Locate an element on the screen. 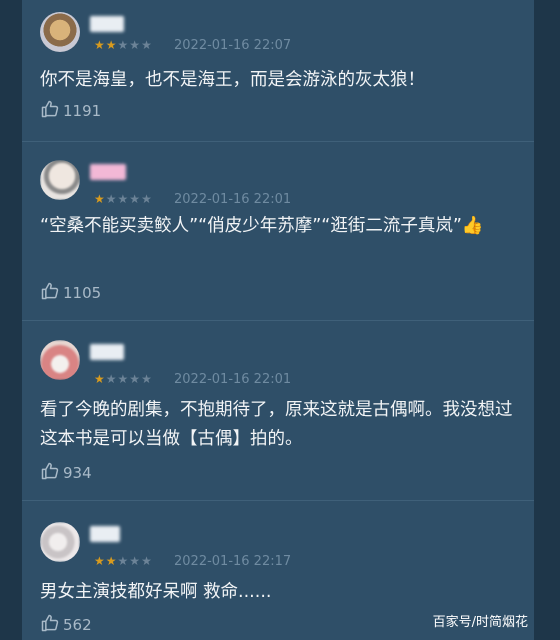  like-button: 934 is located at coordinates (66, 473).